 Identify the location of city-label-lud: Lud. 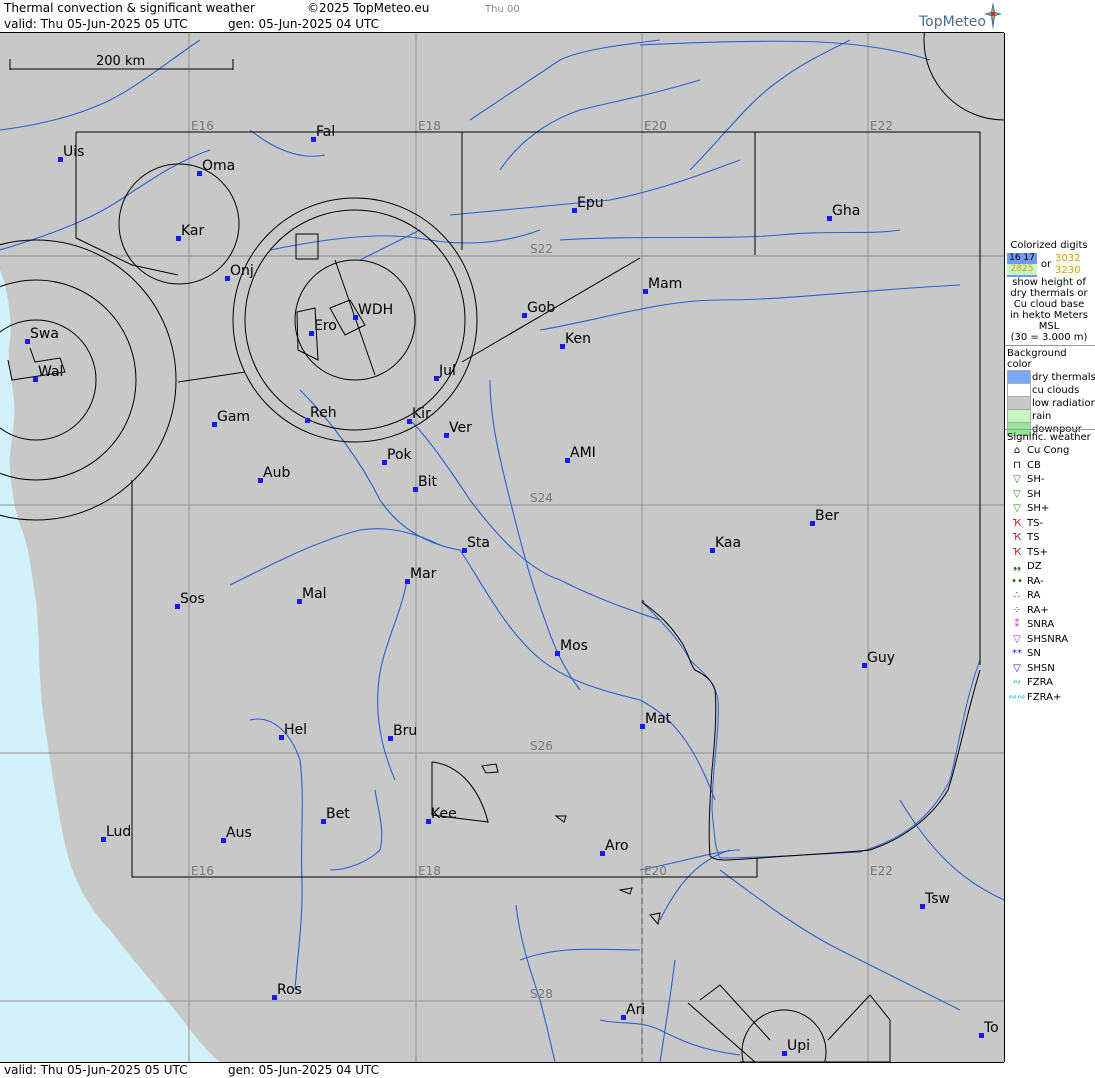
(118, 832).